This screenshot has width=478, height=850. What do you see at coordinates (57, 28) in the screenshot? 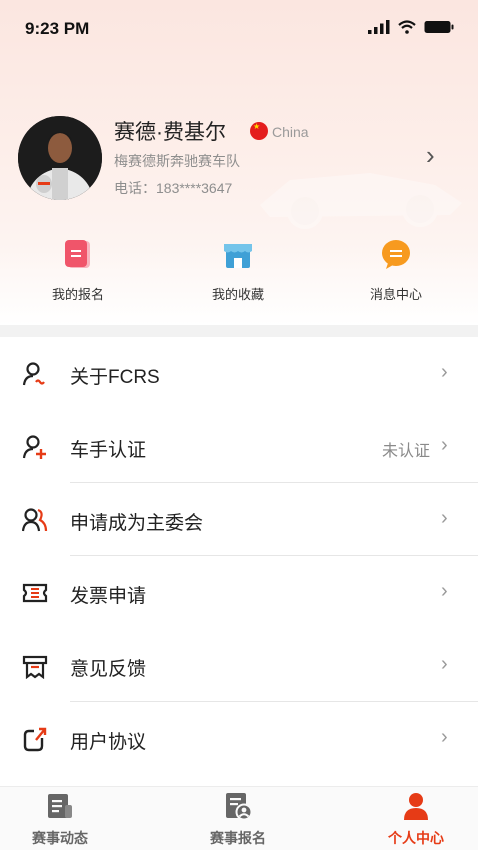
I see `status-time: 9:23 PM` at bounding box center [57, 28].